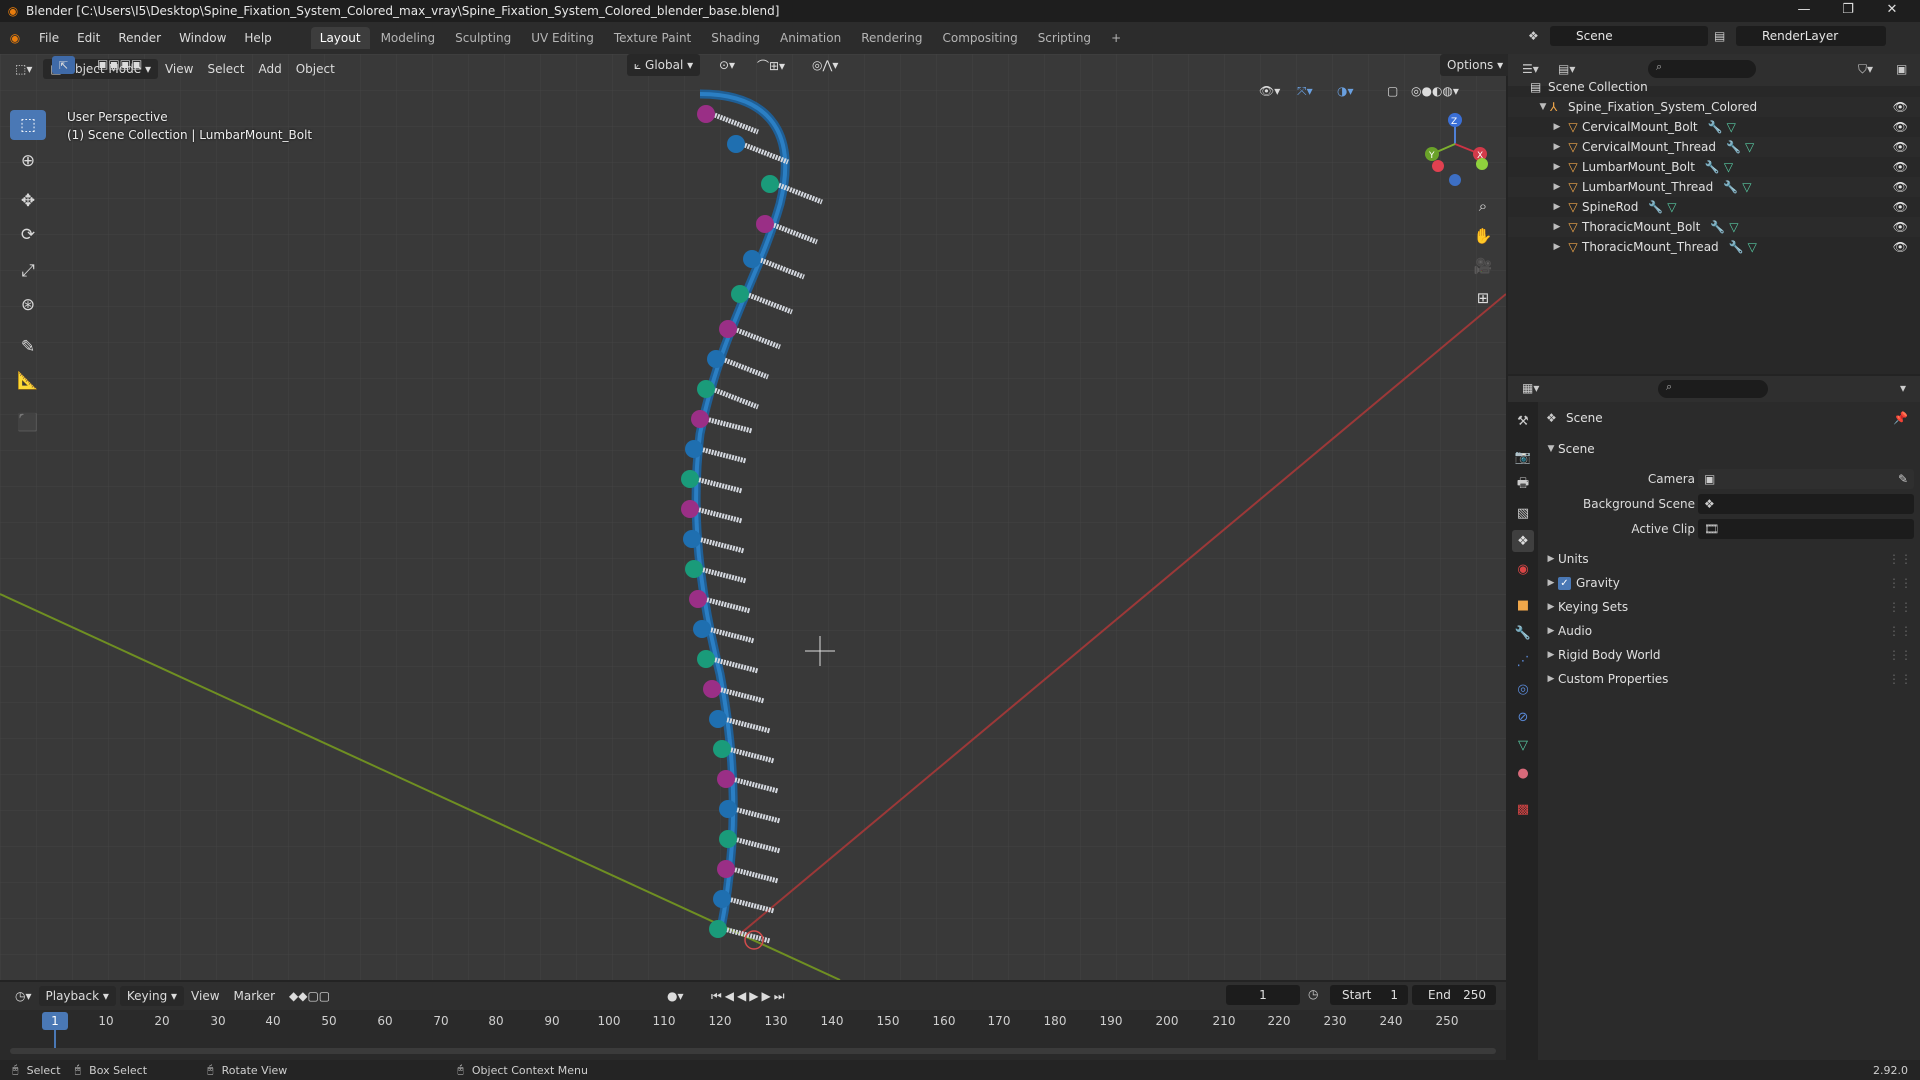  What do you see at coordinates (28, 125) in the screenshot?
I see `select-box-tool-button: ⬚` at bounding box center [28, 125].